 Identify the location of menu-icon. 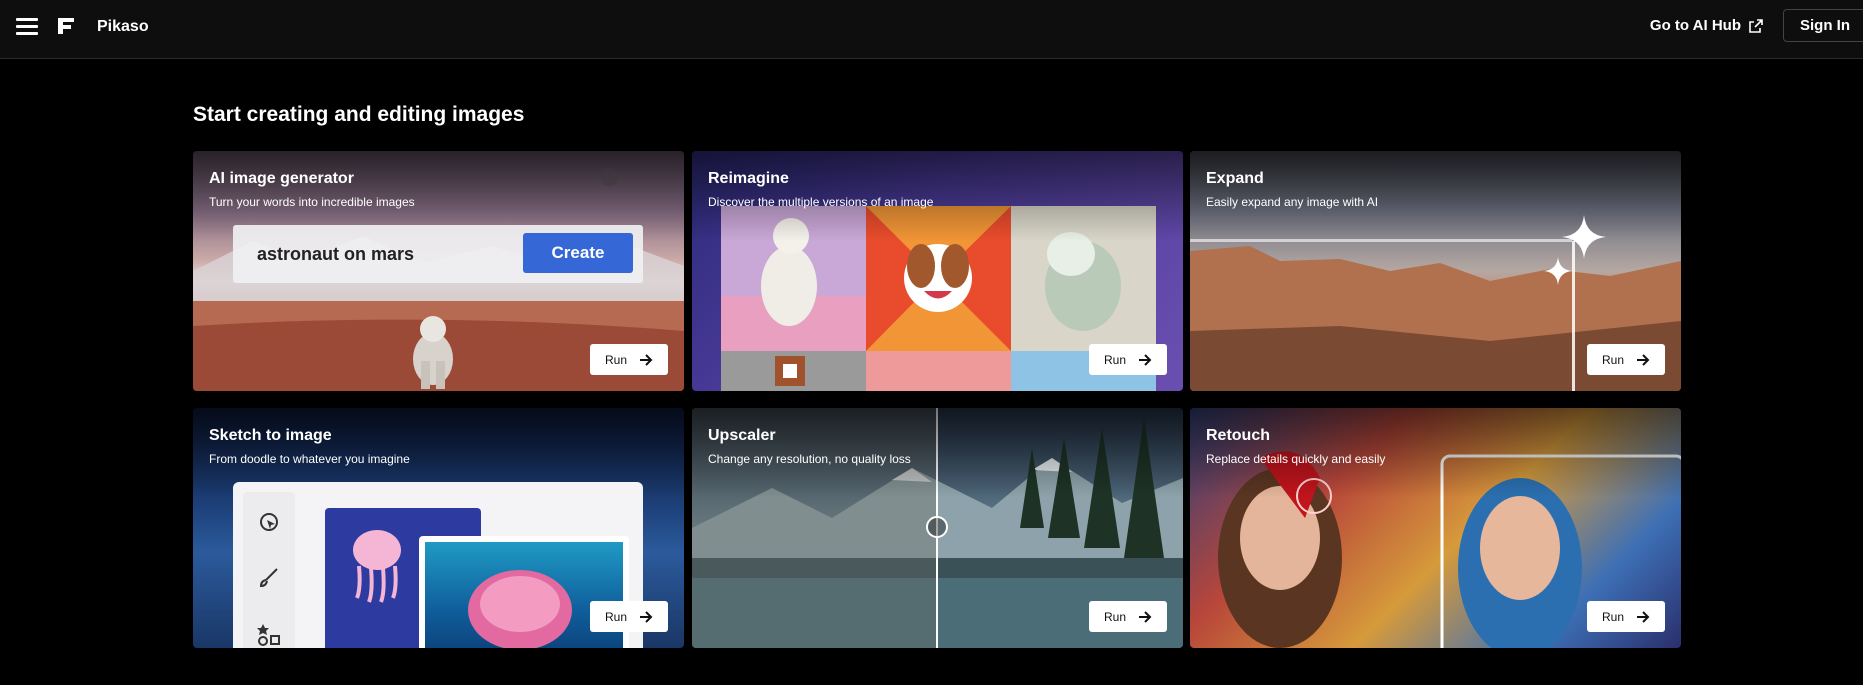
(27, 26).